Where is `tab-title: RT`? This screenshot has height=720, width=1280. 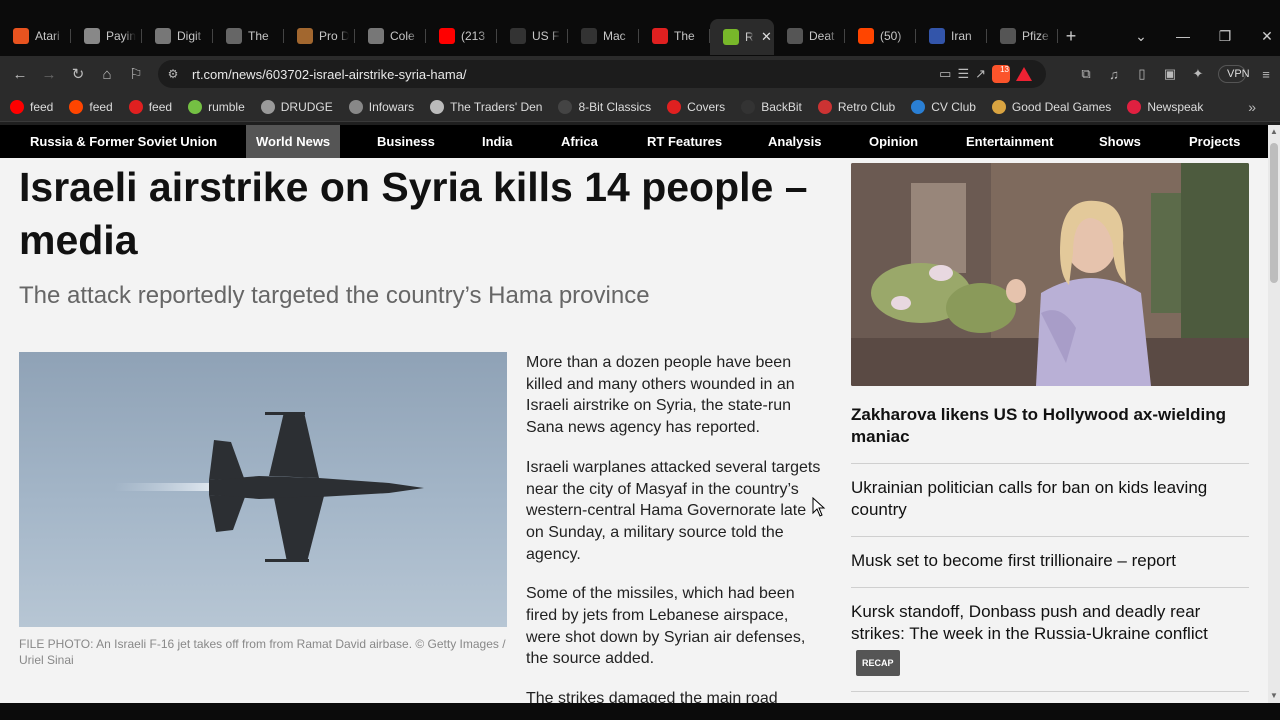
tab-title: RT is located at coordinates (749, 37).